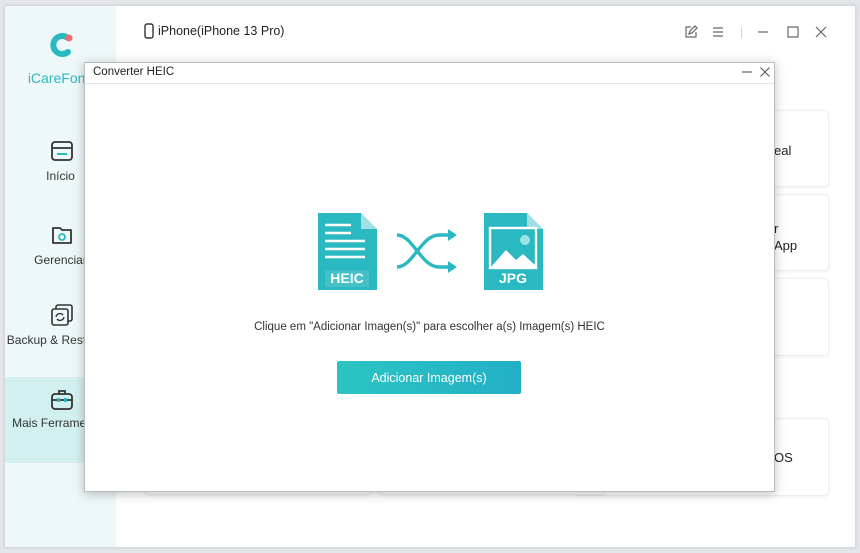  I want to click on feedback-edit-icon, so click(691, 32).